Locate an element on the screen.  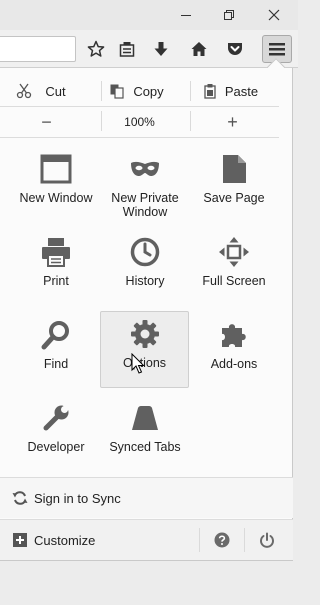
add-ons-button: Add-ons is located at coordinates (234, 350).